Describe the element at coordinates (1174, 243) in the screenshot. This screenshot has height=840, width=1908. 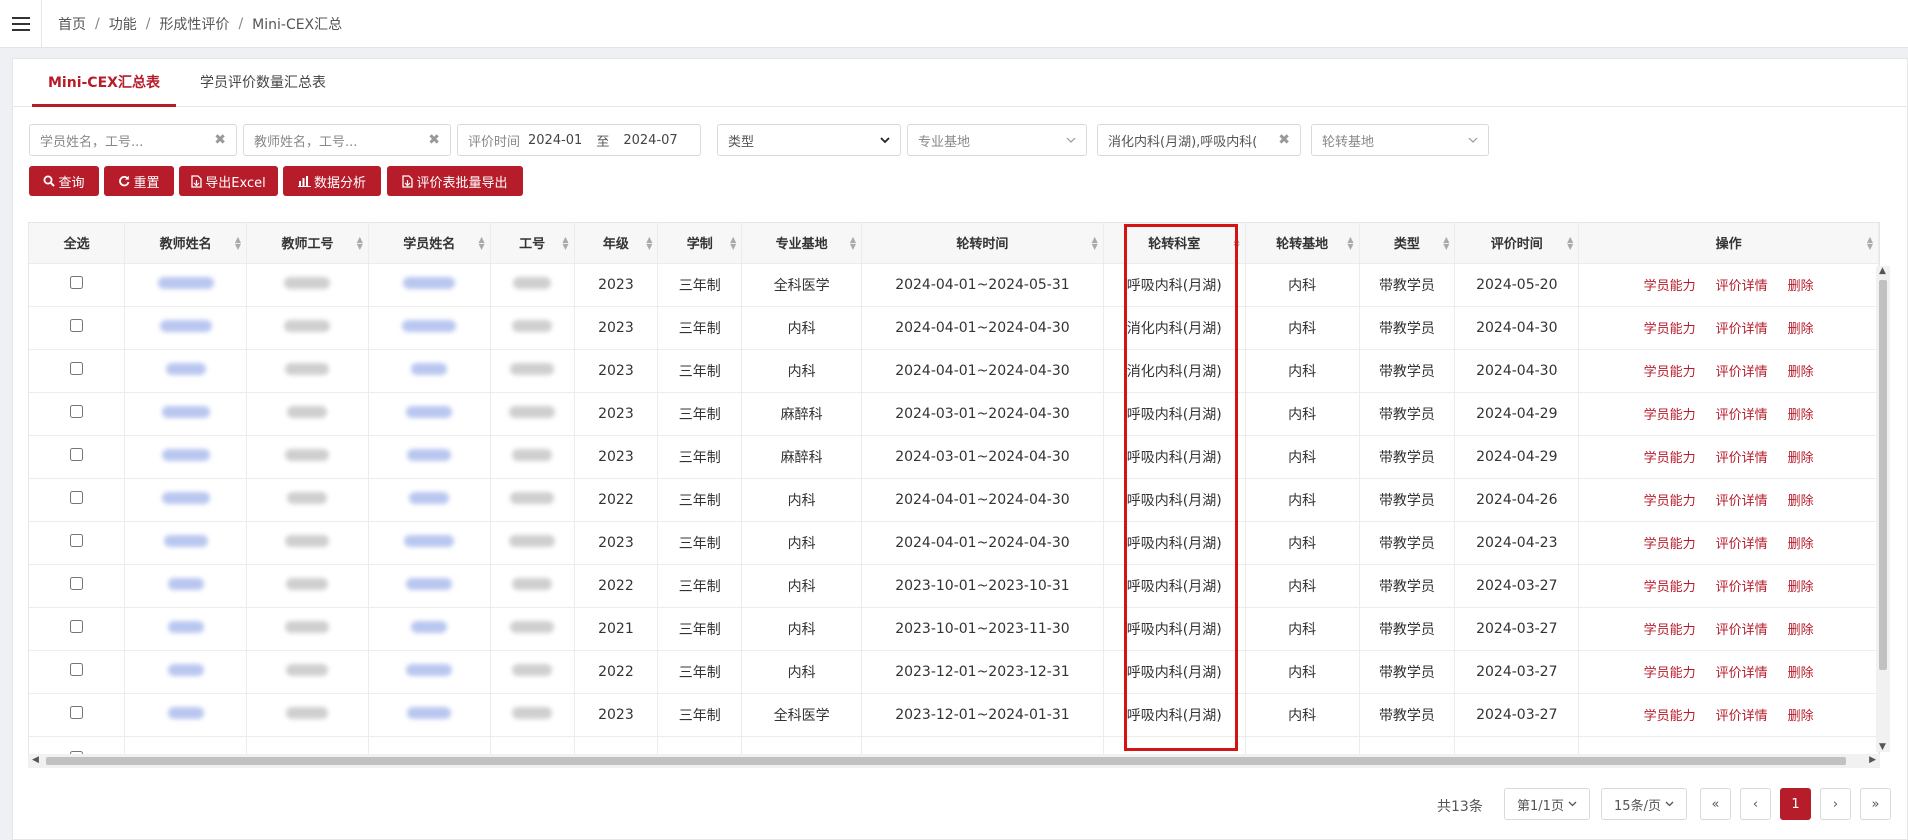
I see `header-rotation-dept: 轮转科室 ▲ ▼` at that location.